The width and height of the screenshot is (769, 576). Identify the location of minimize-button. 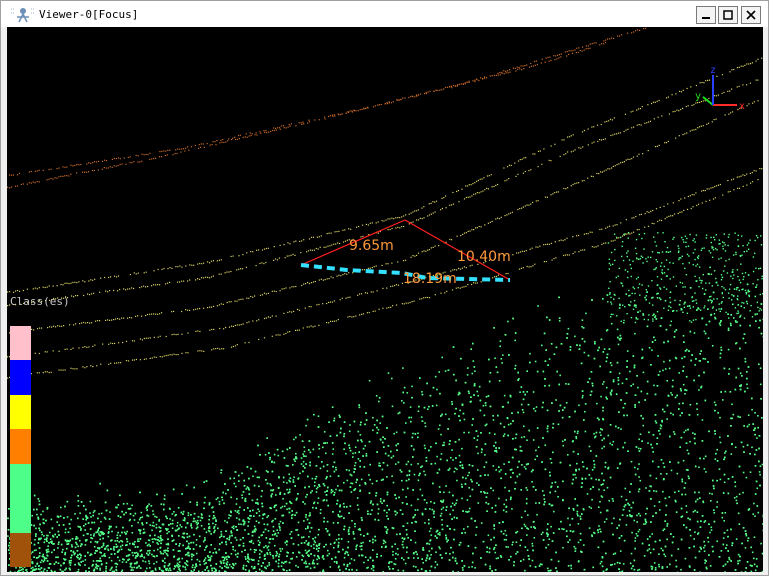
(706, 15).